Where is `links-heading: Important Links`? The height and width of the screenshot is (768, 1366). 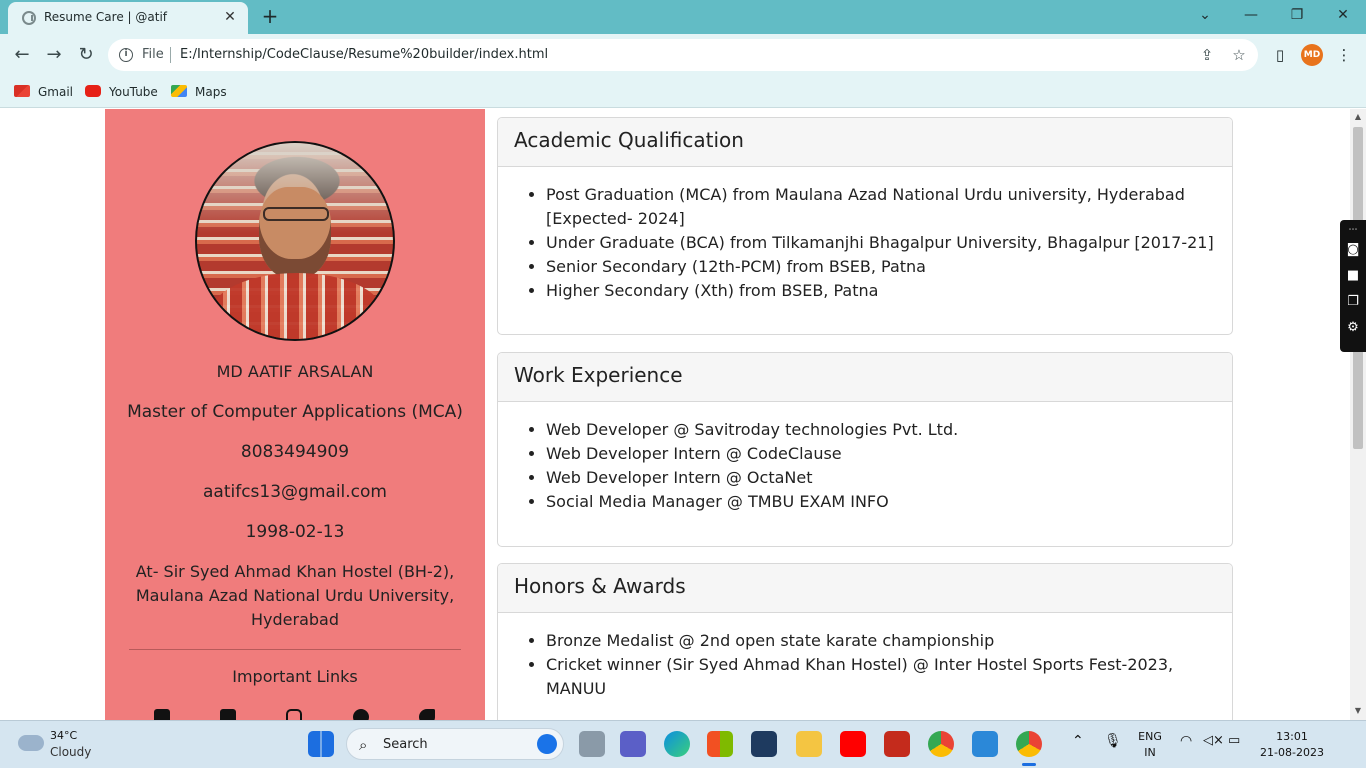
links-heading: Important Links is located at coordinates (295, 676).